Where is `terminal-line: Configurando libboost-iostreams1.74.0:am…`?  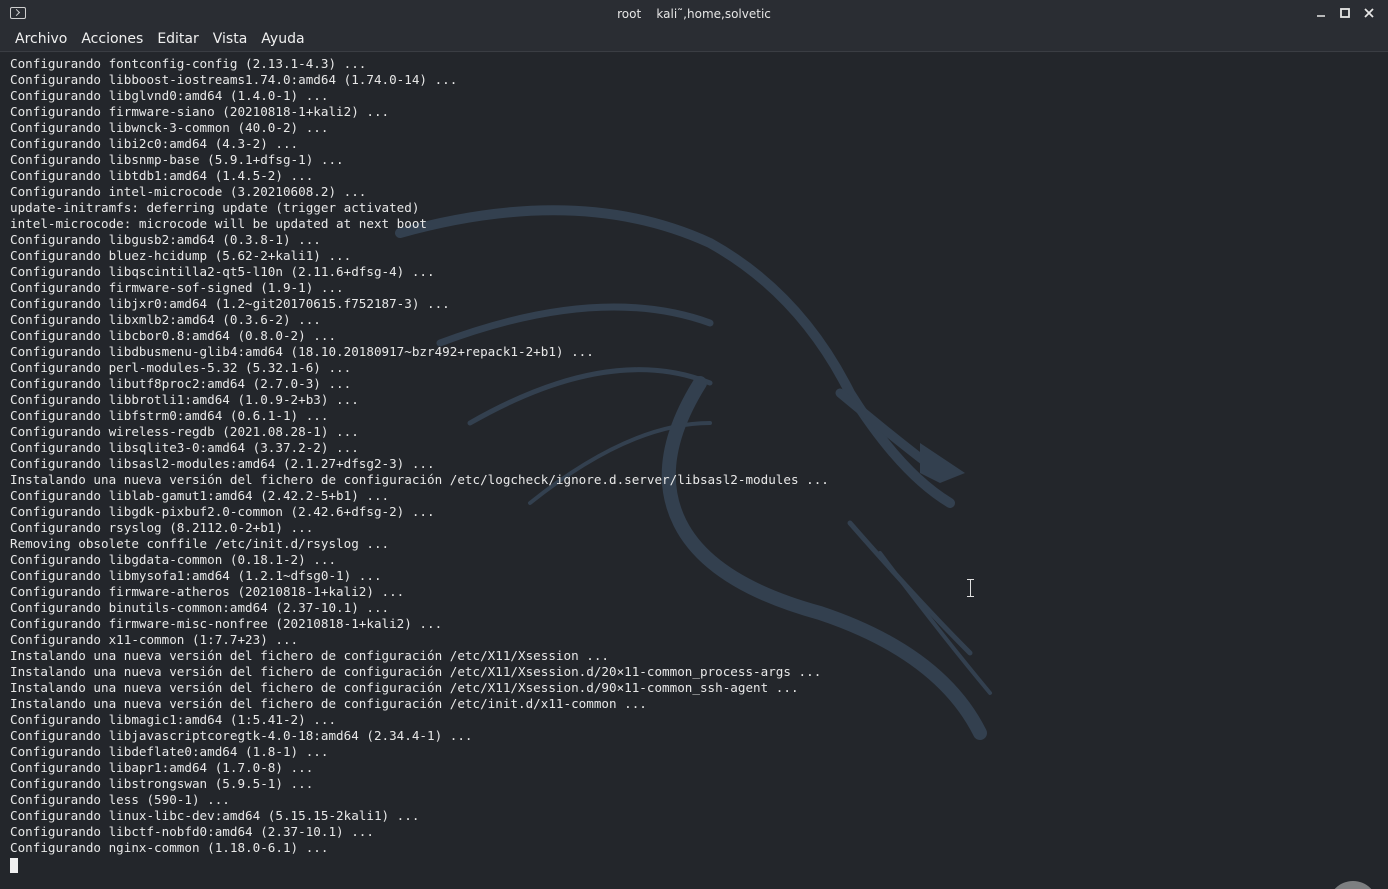 terminal-line: Configurando libboost-iostreams1.74.0:am… is located at coordinates (234, 79).